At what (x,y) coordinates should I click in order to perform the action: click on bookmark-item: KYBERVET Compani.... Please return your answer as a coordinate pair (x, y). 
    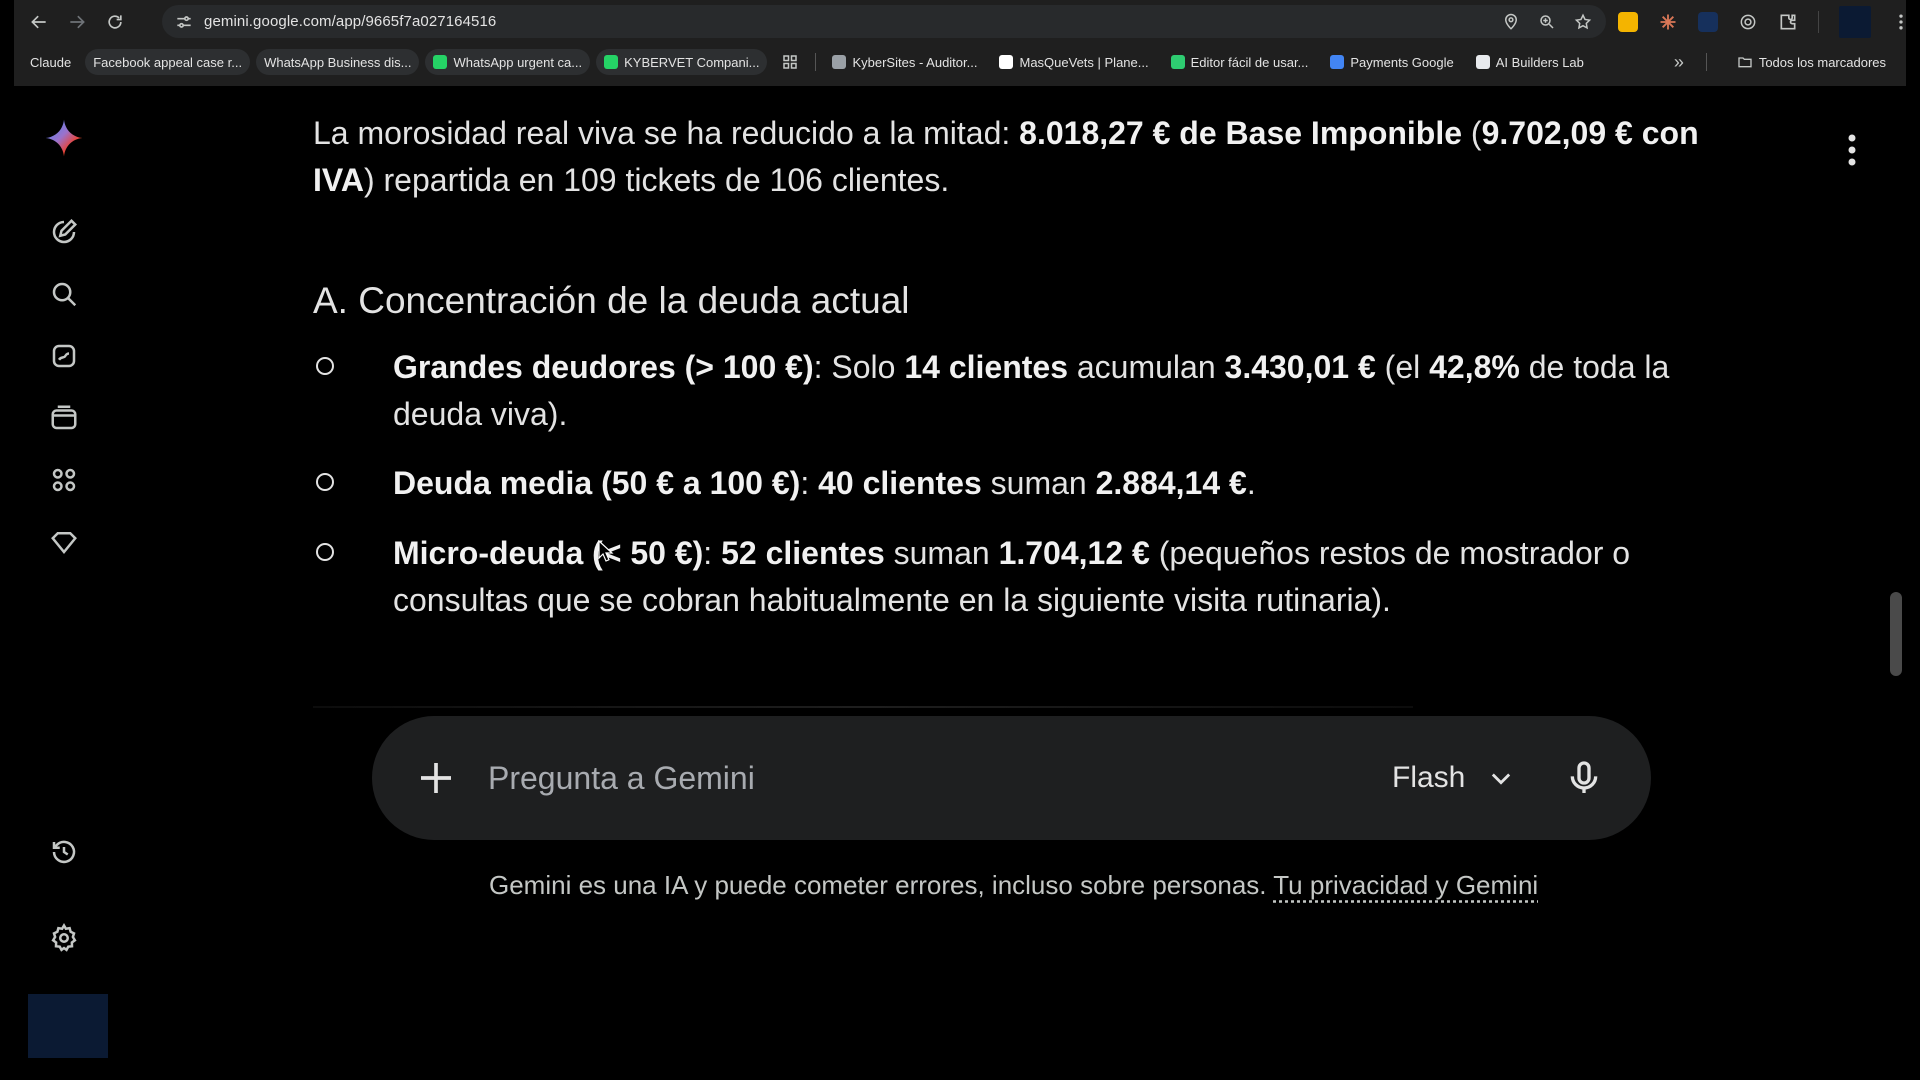
    Looking at the image, I should click on (682, 62).